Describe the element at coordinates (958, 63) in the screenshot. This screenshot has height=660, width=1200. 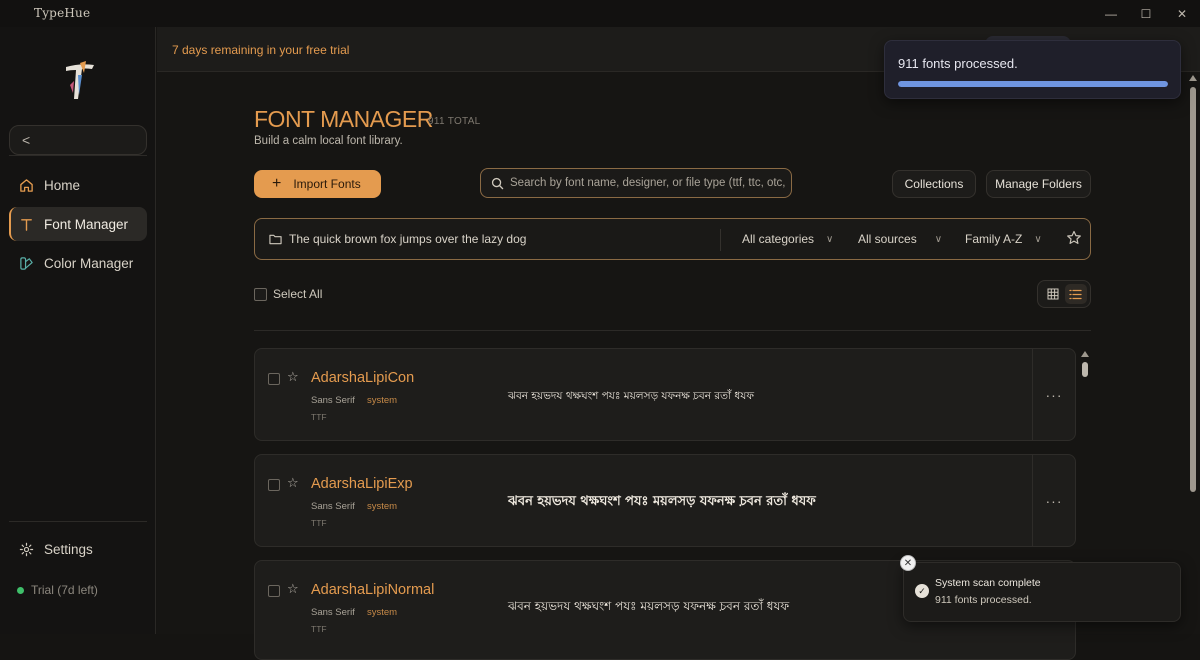
I see `progress-message: 911 fonts processed.` at that location.